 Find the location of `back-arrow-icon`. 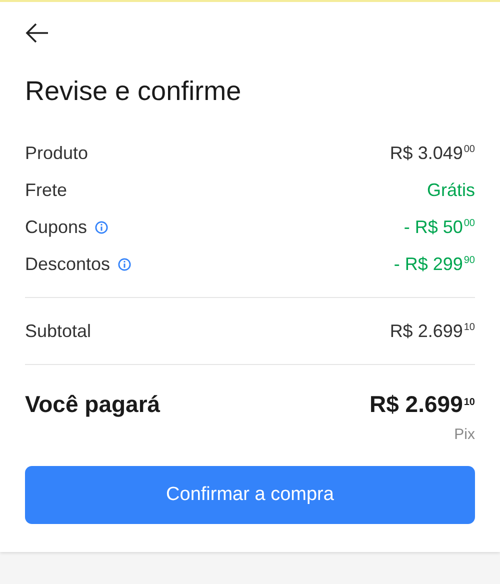

back-arrow-icon is located at coordinates (37, 33).